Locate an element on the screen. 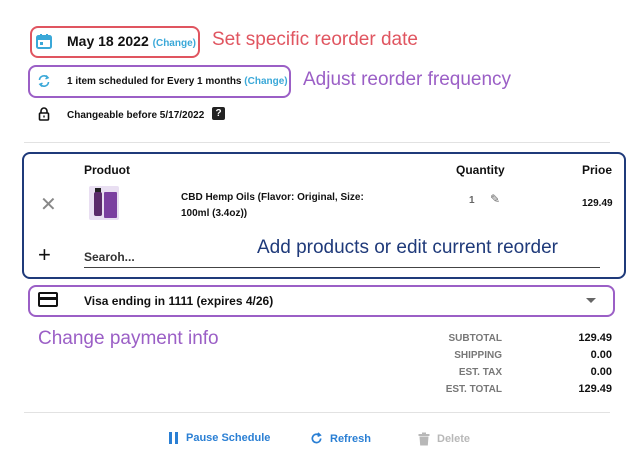 The height and width of the screenshot is (464, 634). refresh-button: Refresh is located at coordinates (340, 438).